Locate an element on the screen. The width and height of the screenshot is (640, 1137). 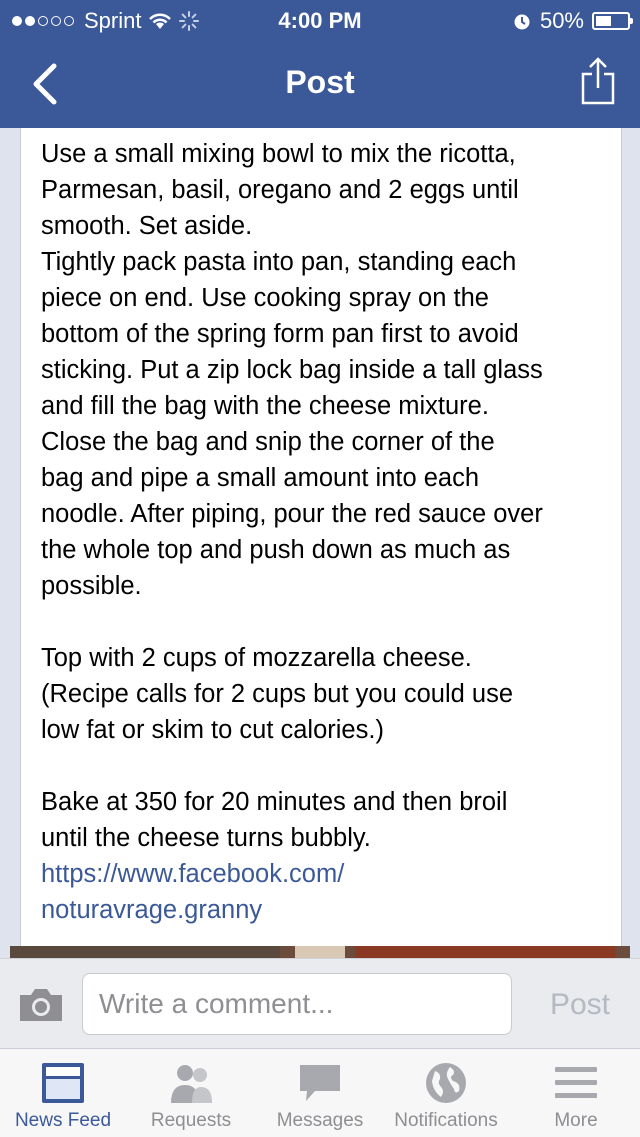
tab-label: News Feed is located at coordinates (63, 1120).